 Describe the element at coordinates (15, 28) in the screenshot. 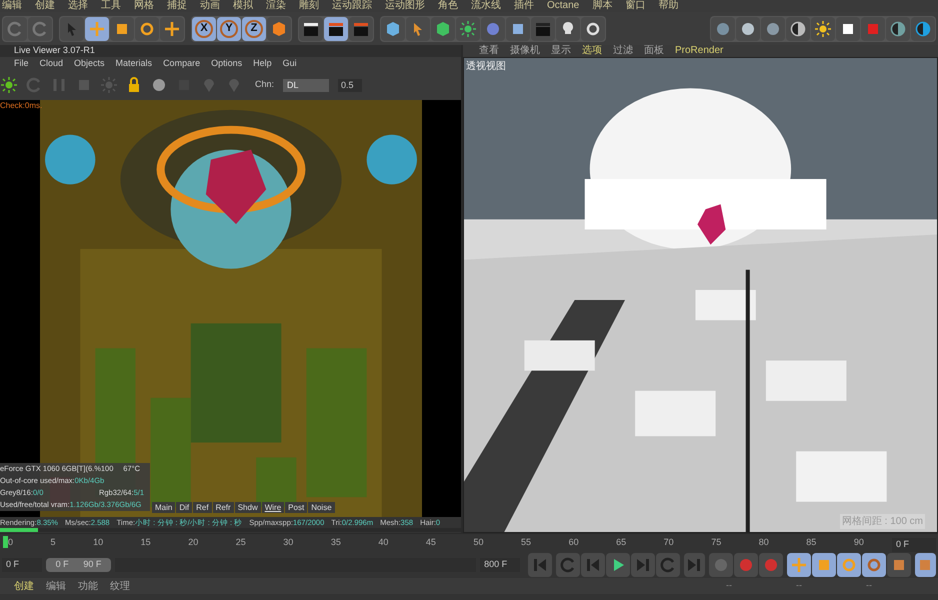

I see `undo-button` at that location.